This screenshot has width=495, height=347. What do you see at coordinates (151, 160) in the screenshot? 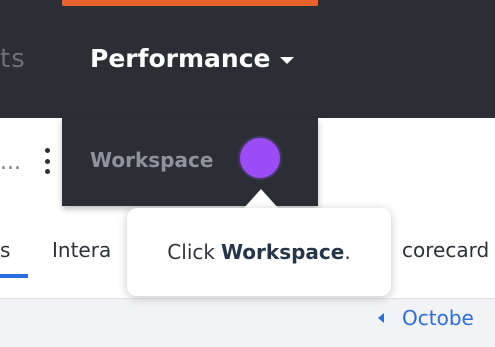
I see `menu-item-workspace: Workspace` at bounding box center [151, 160].